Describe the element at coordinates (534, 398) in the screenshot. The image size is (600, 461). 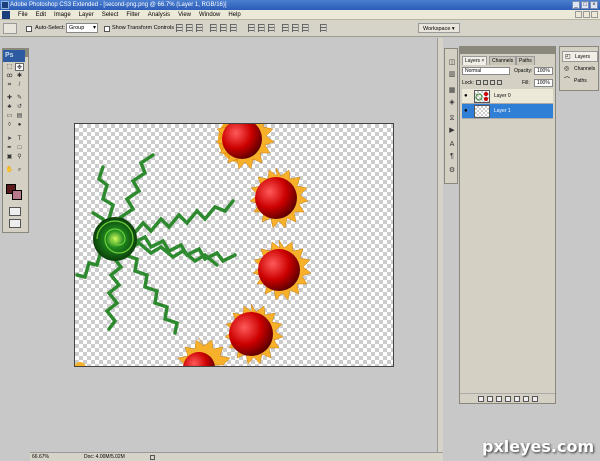
I see `trash-icon` at that location.